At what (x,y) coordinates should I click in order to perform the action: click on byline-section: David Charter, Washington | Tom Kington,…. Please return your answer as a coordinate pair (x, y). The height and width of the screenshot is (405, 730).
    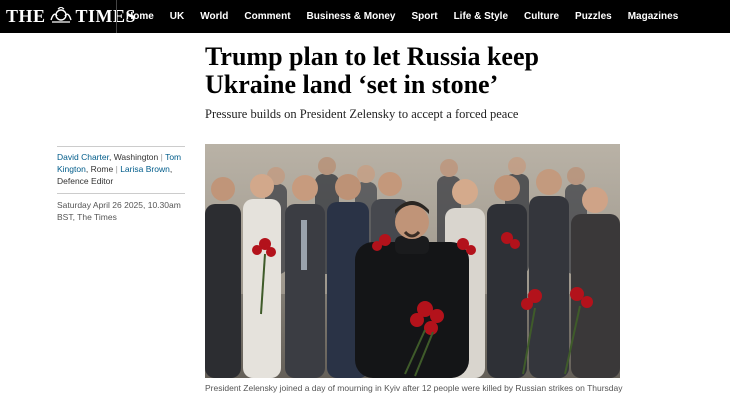
    Looking at the image, I should click on (121, 184).